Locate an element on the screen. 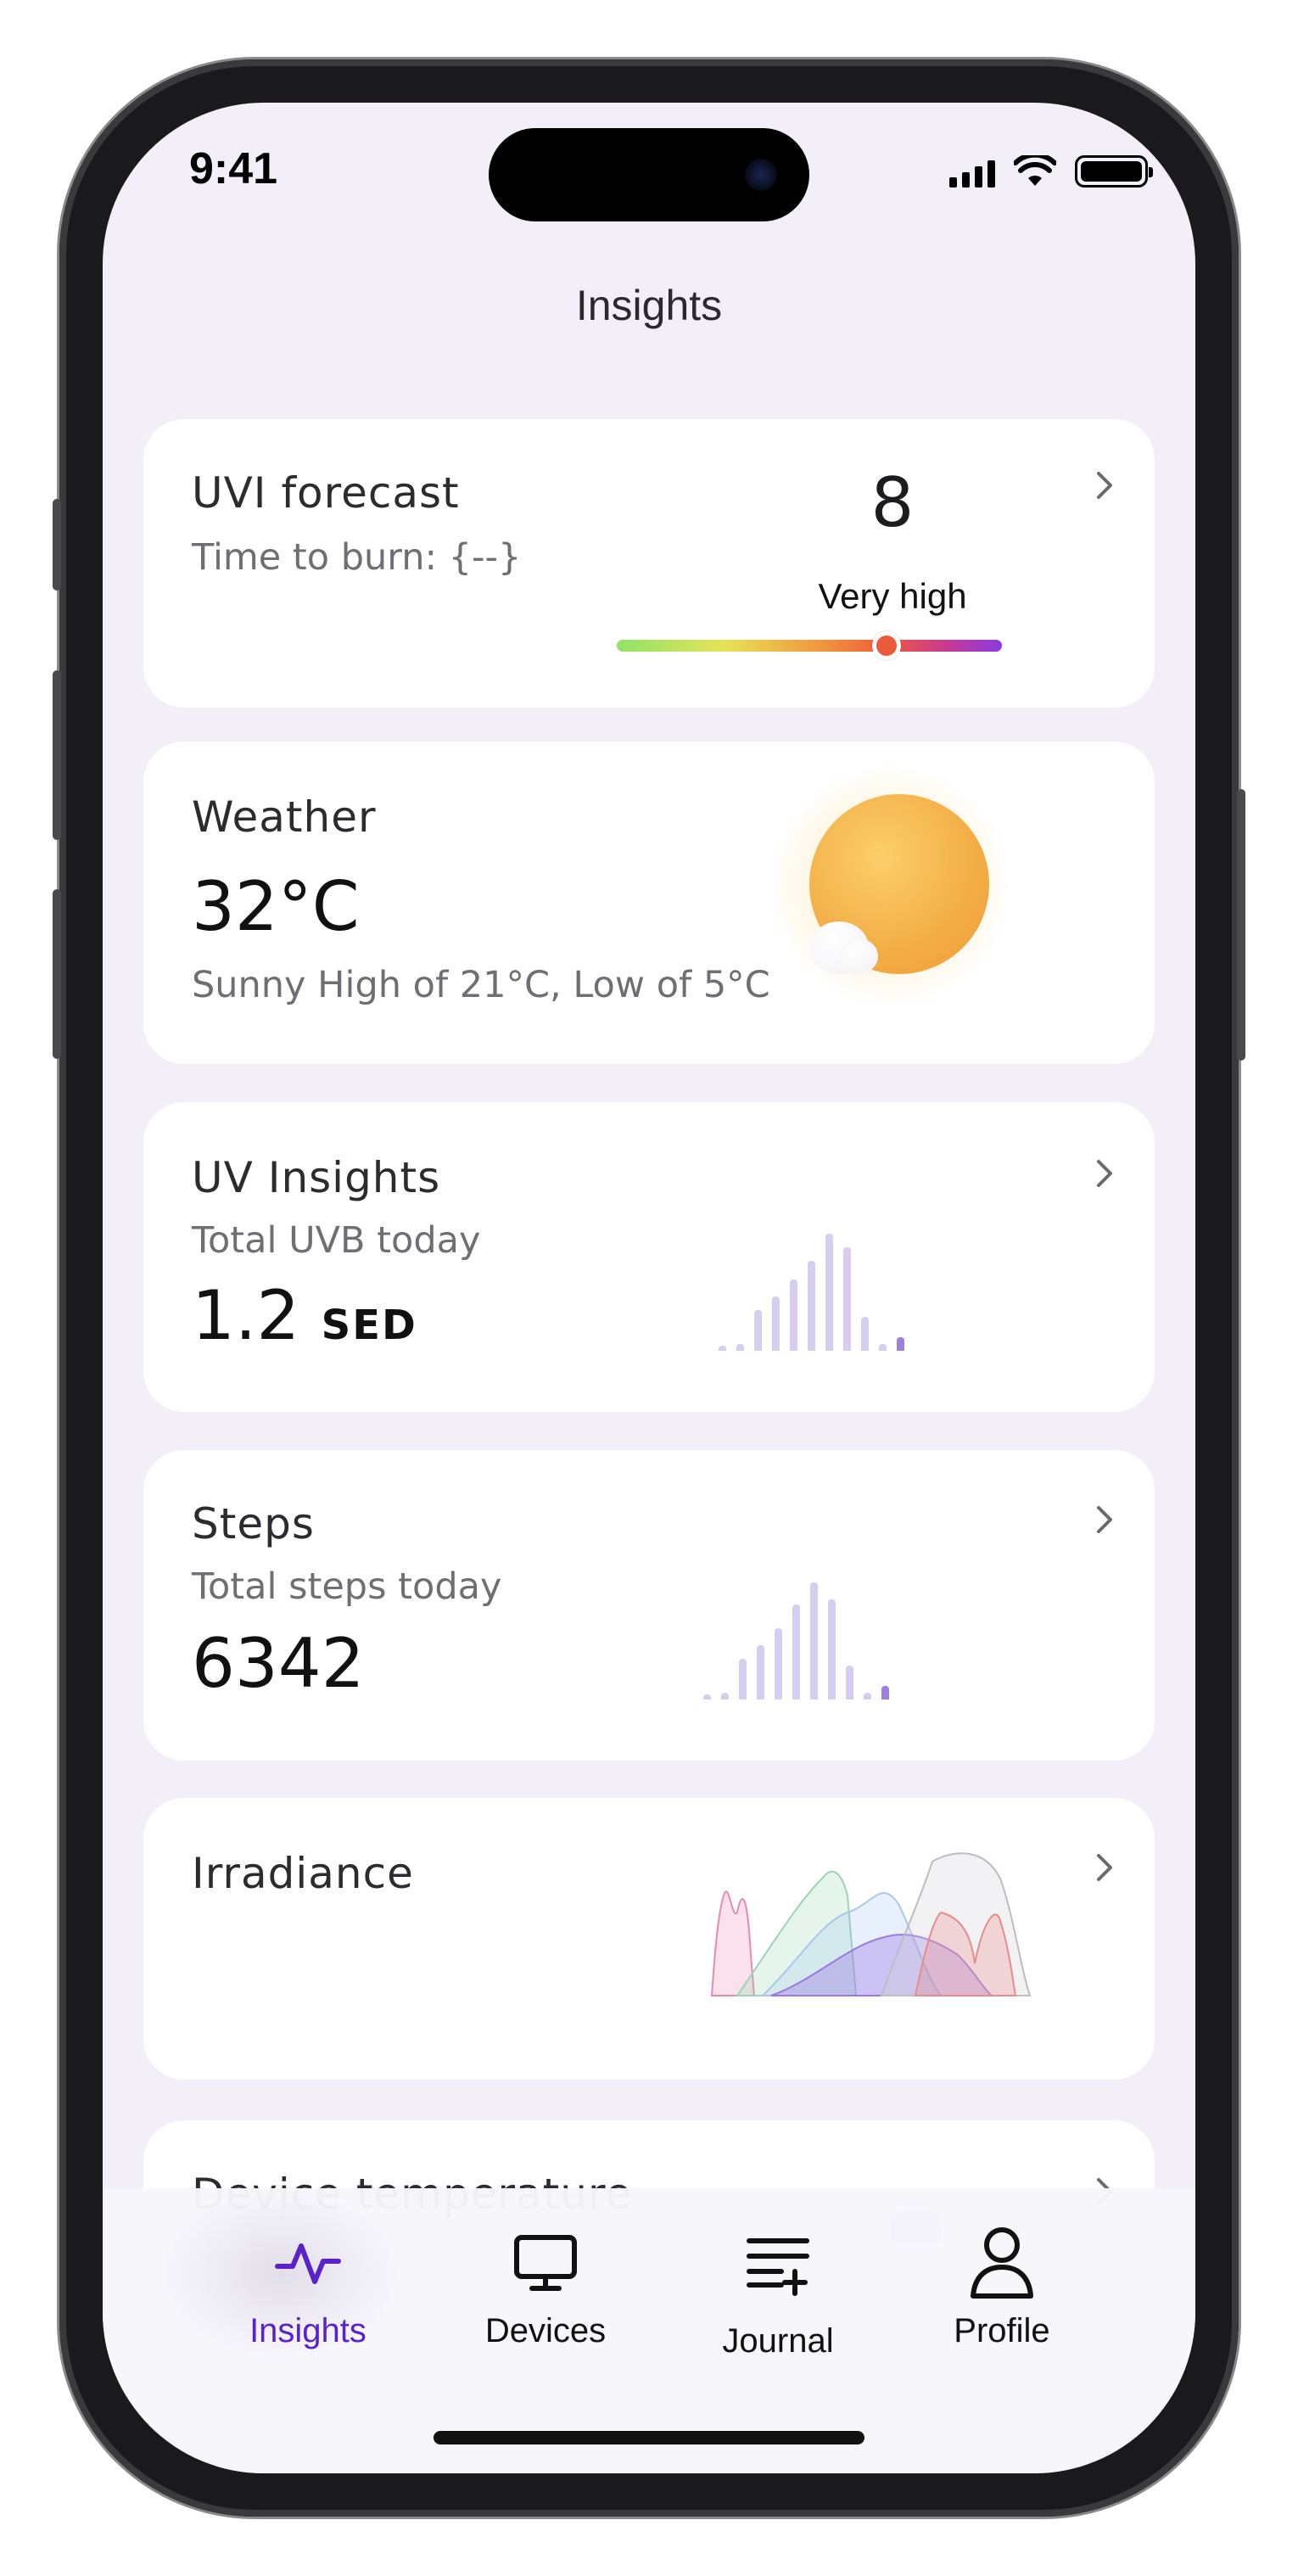 The height and width of the screenshot is (2576, 1298). tab-profile: Profile is located at coordinates (1002, 2285).